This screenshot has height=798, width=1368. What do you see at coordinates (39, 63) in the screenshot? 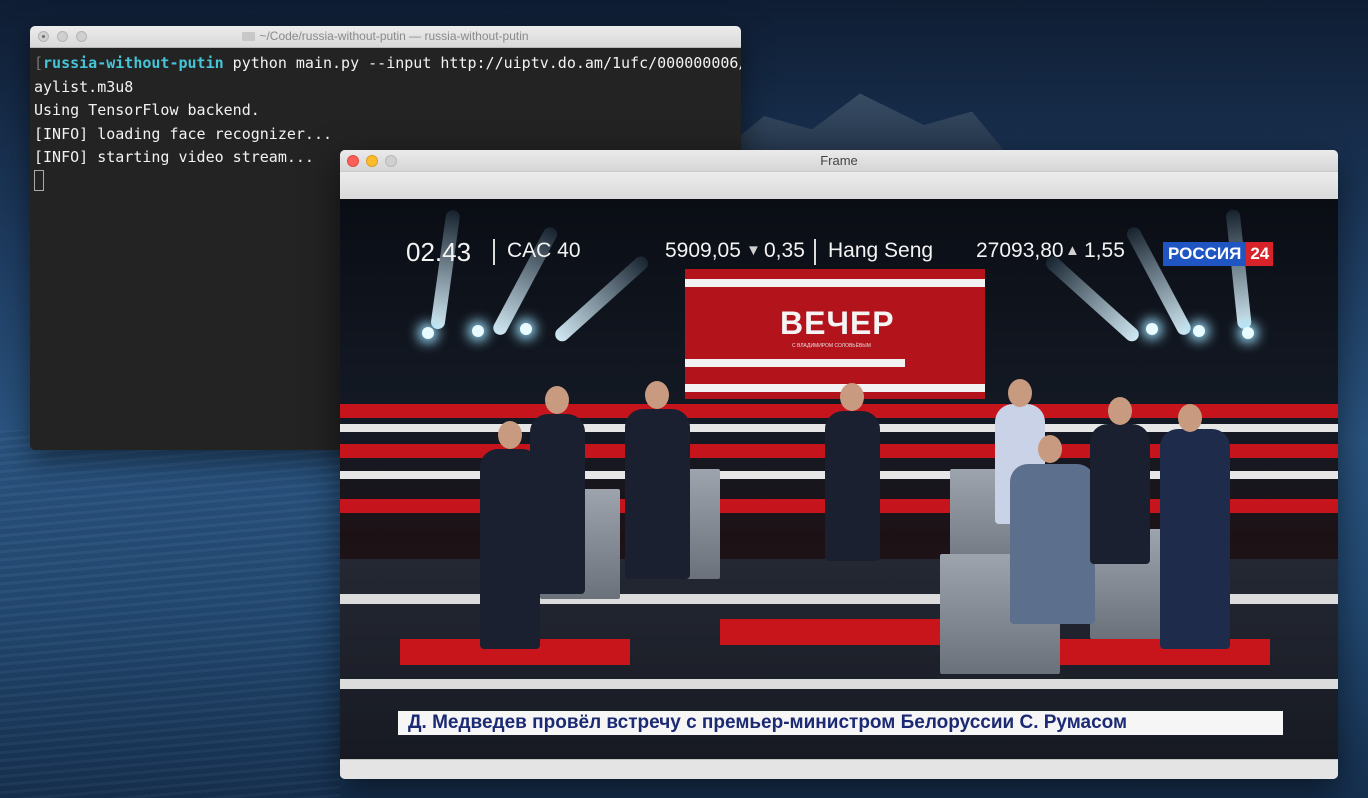
I see `line-bracket: [` at bounding box center [39, 63].